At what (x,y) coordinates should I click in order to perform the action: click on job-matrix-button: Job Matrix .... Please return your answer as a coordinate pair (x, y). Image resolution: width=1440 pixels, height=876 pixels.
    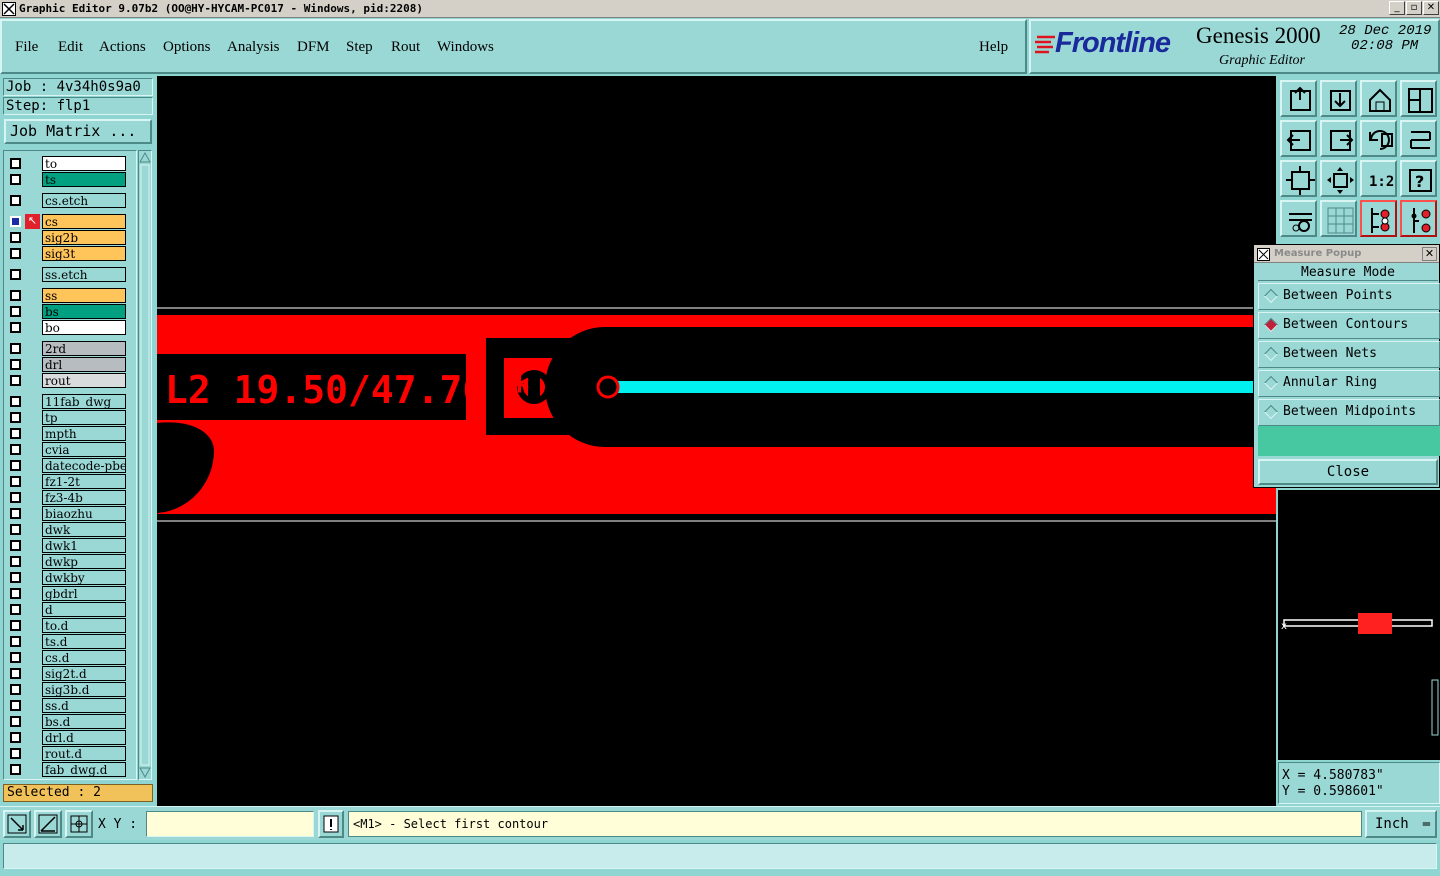
    Looking at the image, I should click on (78, 131).